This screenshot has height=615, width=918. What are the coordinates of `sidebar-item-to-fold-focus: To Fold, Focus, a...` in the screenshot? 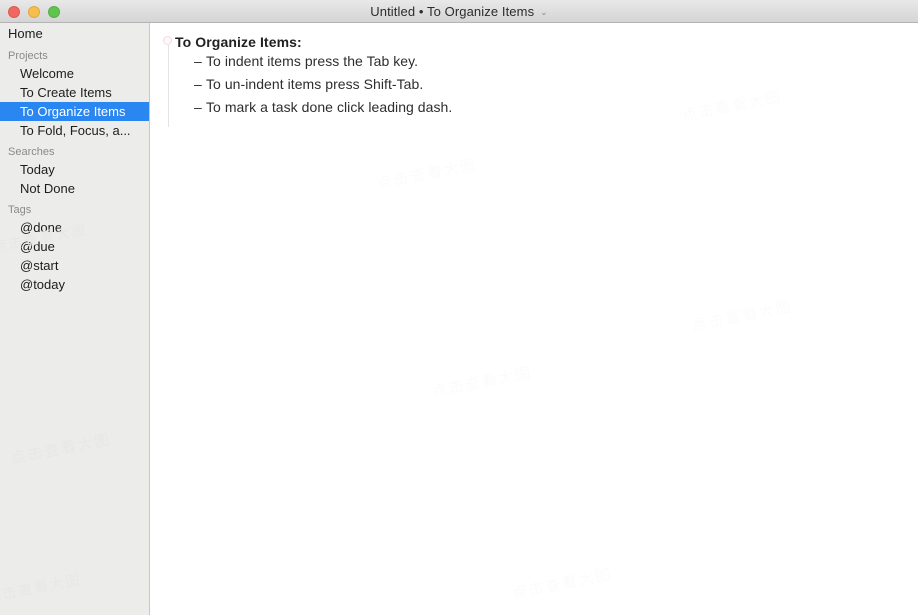 It's located at (74, 130).